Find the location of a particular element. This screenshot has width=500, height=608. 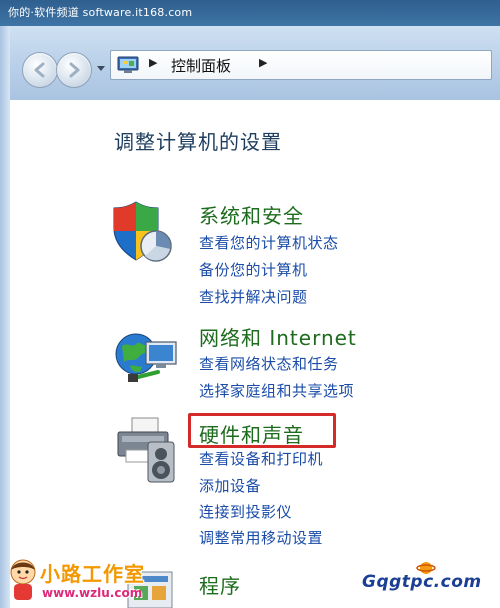

back-arrow-icon is located at coordinates (39, 70).